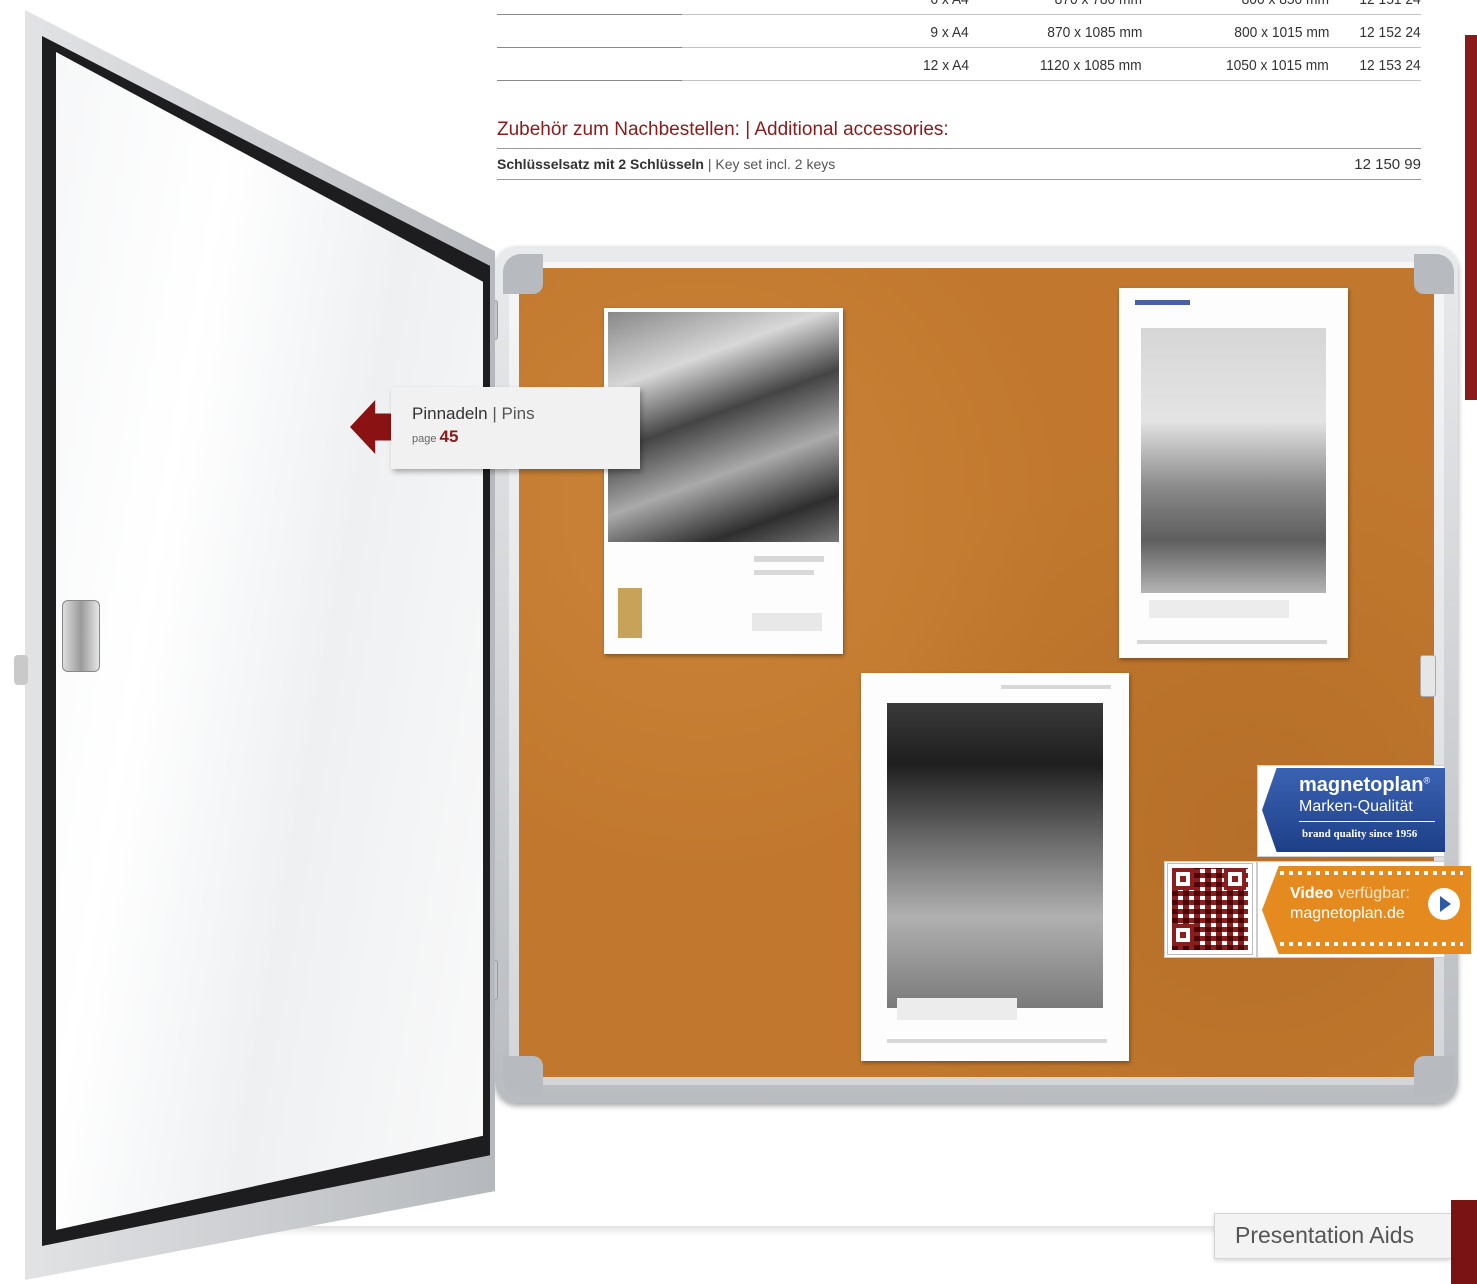 This screenshot has height=1284, width=1477. What do you see at coordinates (950, 4) in the screenshot?
I see `format-cell: 6 x A4` at bounding box center [950, 4].